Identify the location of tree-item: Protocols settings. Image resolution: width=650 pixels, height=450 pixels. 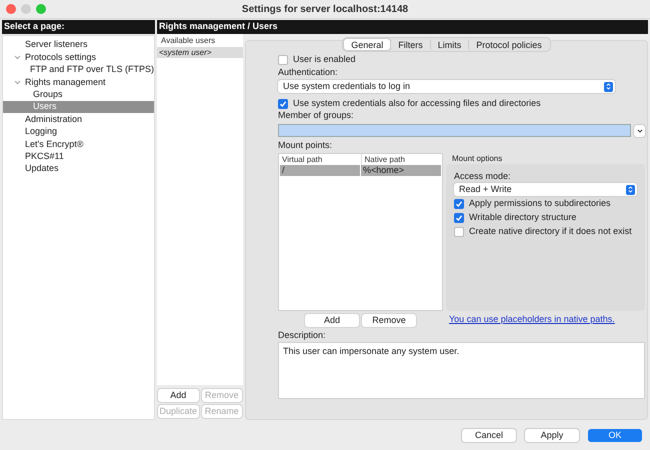
(60, 57).